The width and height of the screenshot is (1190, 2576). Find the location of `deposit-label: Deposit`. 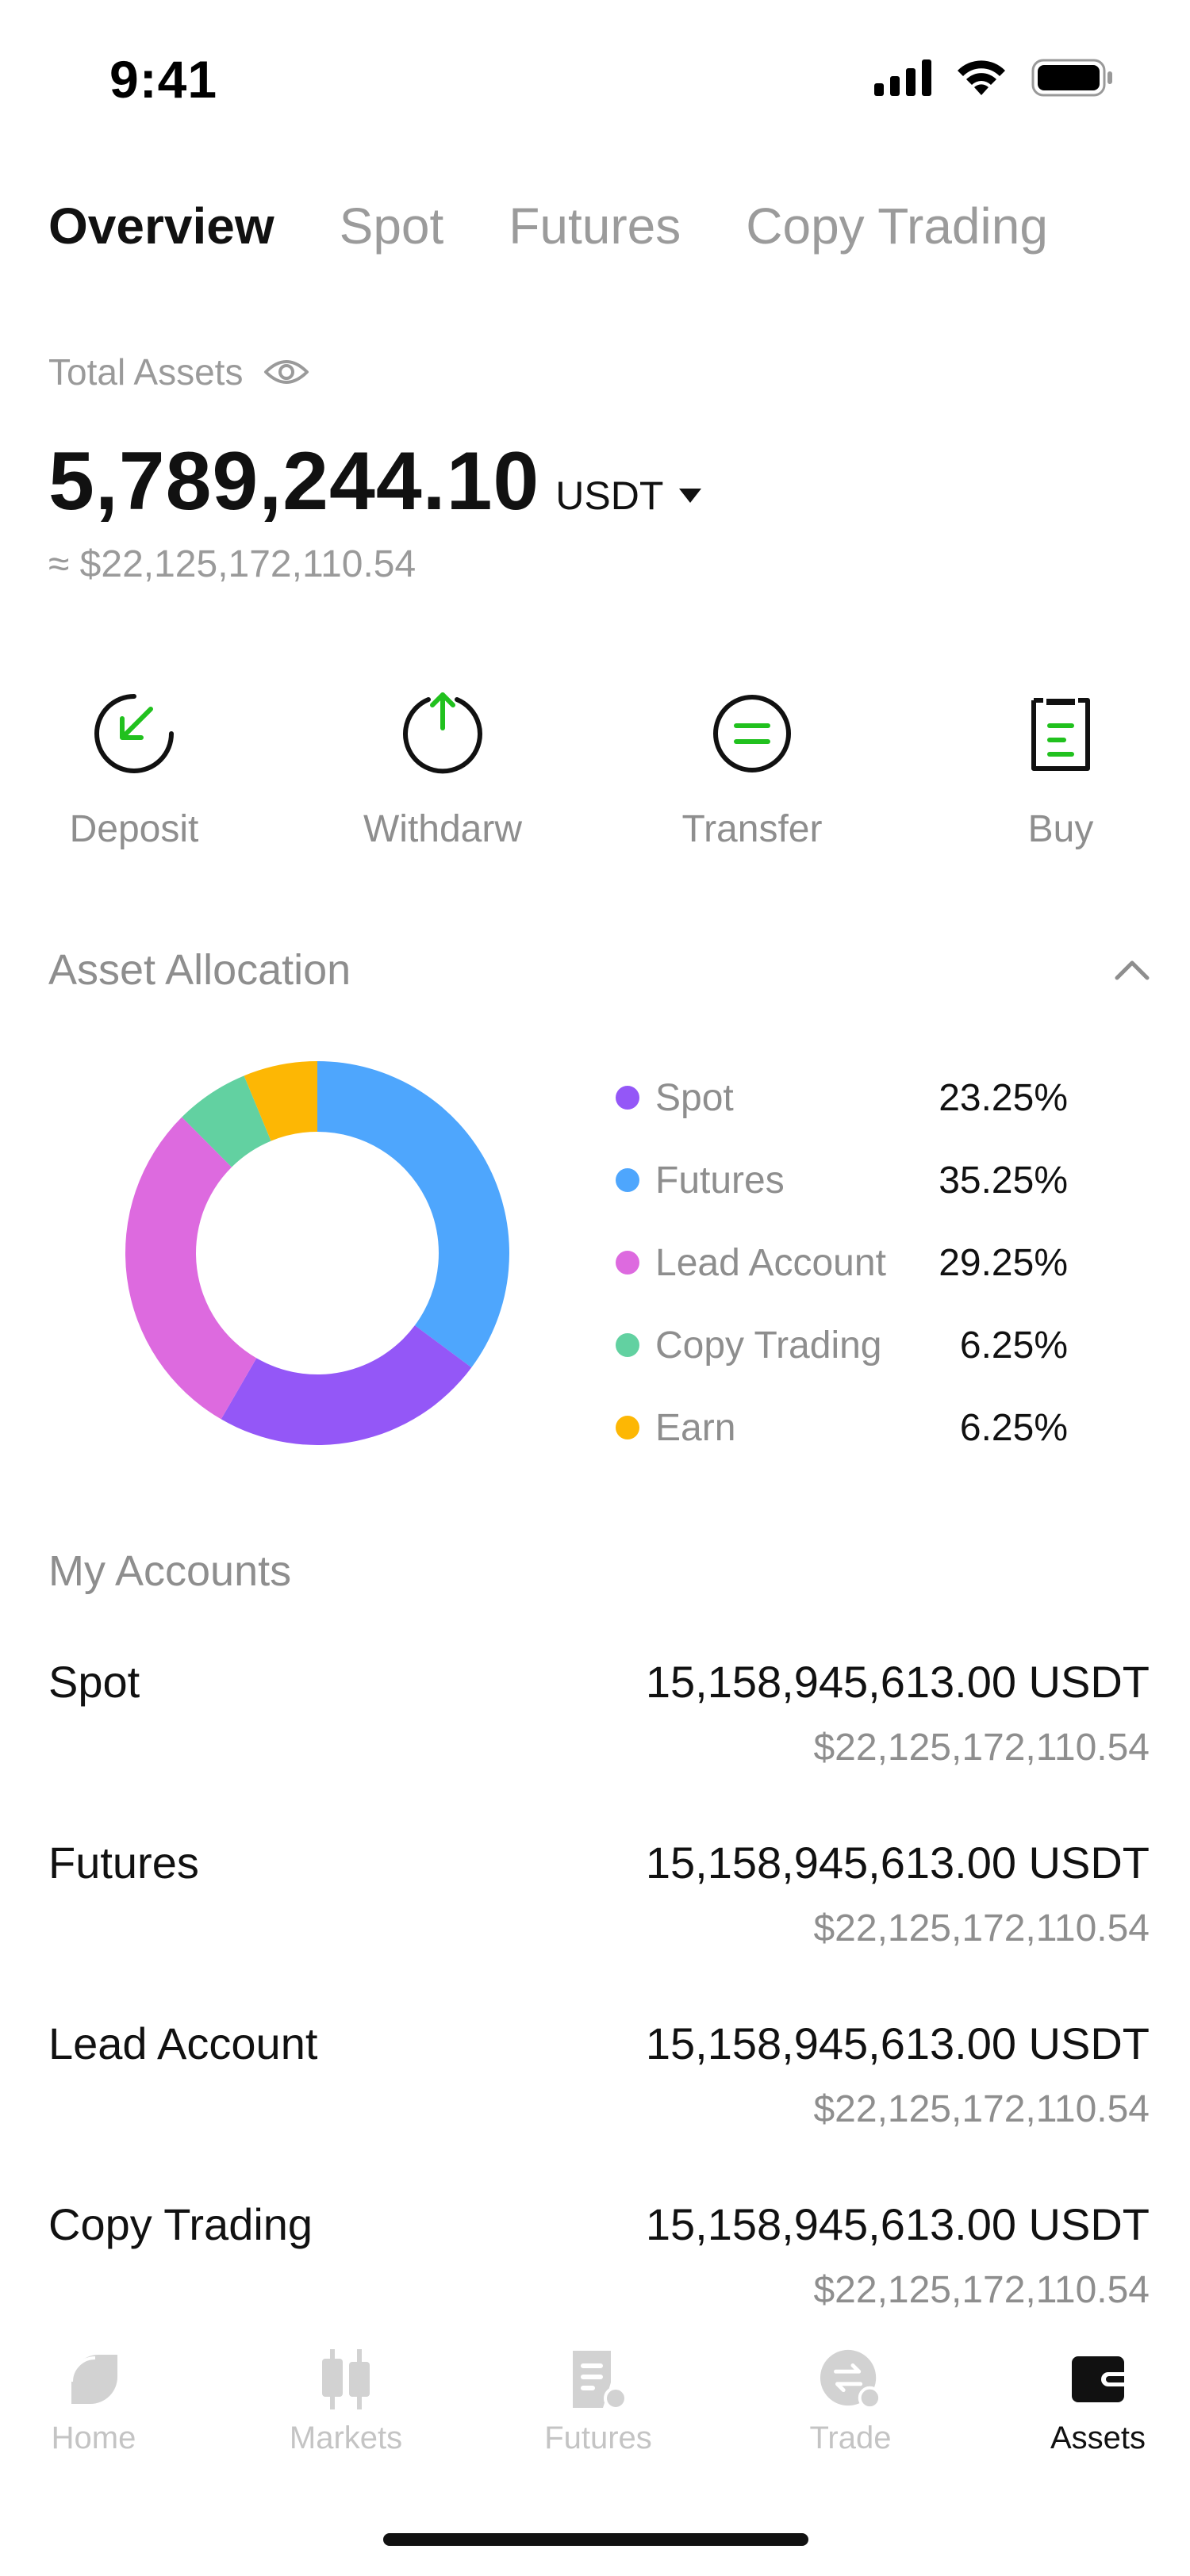

deposit-label: Deposit is located at coordinates (134, 829).